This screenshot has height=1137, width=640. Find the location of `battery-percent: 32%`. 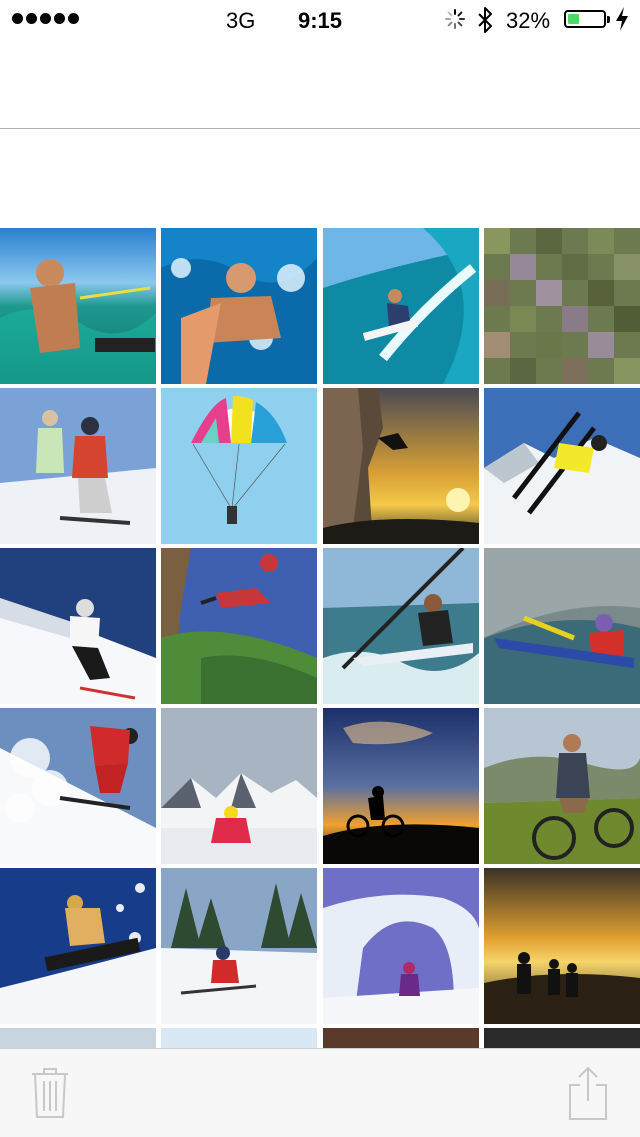

battery-percent: 32% is located at coordinates (528, 20).